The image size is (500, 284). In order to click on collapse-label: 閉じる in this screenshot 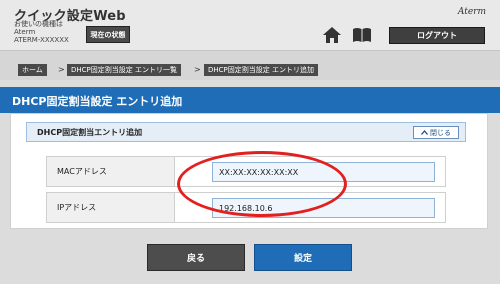, I will do `click(440, 132)`.